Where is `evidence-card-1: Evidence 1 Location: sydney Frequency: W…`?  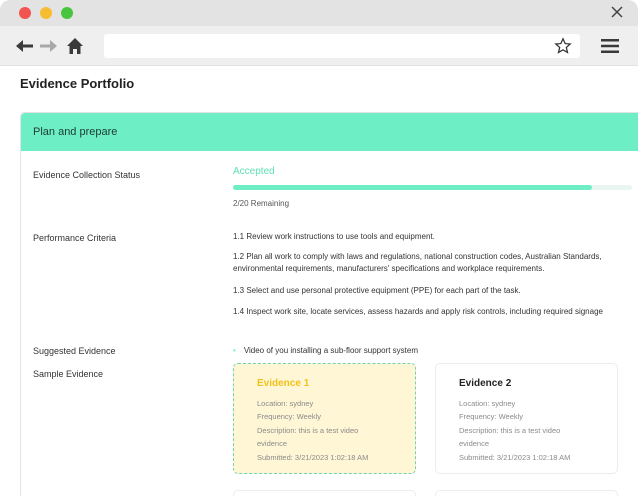
evidence-card-1: Evidence 1 Location: sydney Frequency: W… is located at coordinates (324, 418).